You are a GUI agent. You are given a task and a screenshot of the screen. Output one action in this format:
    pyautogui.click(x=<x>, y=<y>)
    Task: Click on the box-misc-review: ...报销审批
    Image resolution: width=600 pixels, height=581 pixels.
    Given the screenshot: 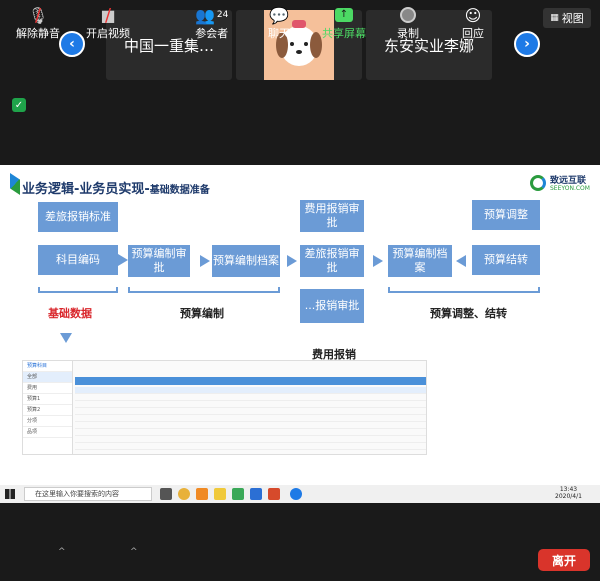 What is the action you would take?
    pyautogui.click(x=332, y=306)
    